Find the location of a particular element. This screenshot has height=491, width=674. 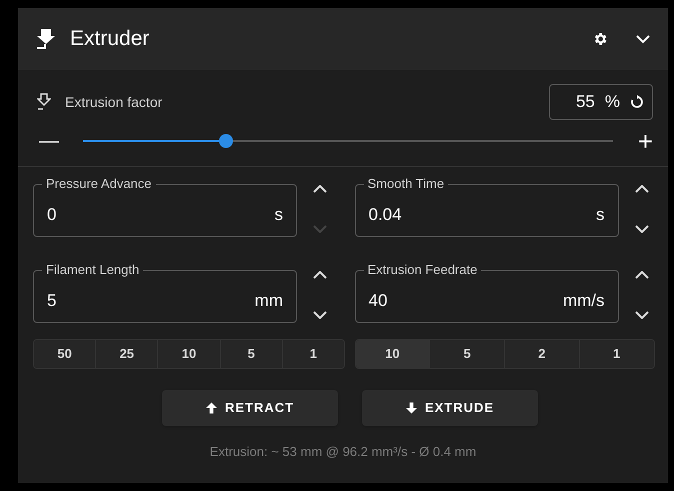

chevron-down-icon is located at coordinates (643, 39).